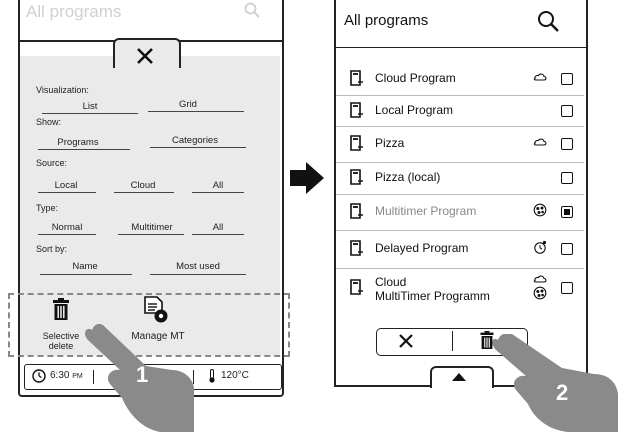 The image size is (622, 434). What do you see at coordinates (78, 142) in the screenshot?
I see `option-programs: Programs` at bounding box center [78, 142].